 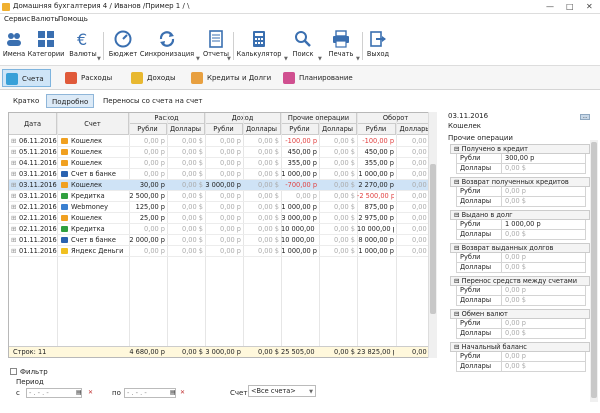 I want to click on details-group-header: ⊟ Перенос средств между счетами, so click(x=520, y=281).